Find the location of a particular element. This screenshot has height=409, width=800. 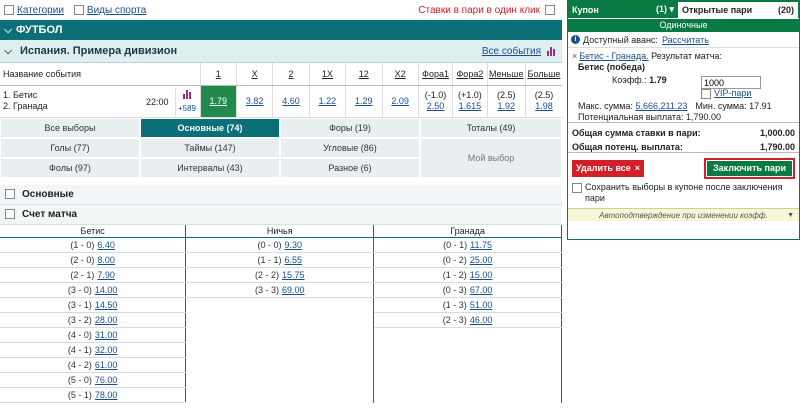

odd-12: 1.29 is located at coordinates (363, 101).